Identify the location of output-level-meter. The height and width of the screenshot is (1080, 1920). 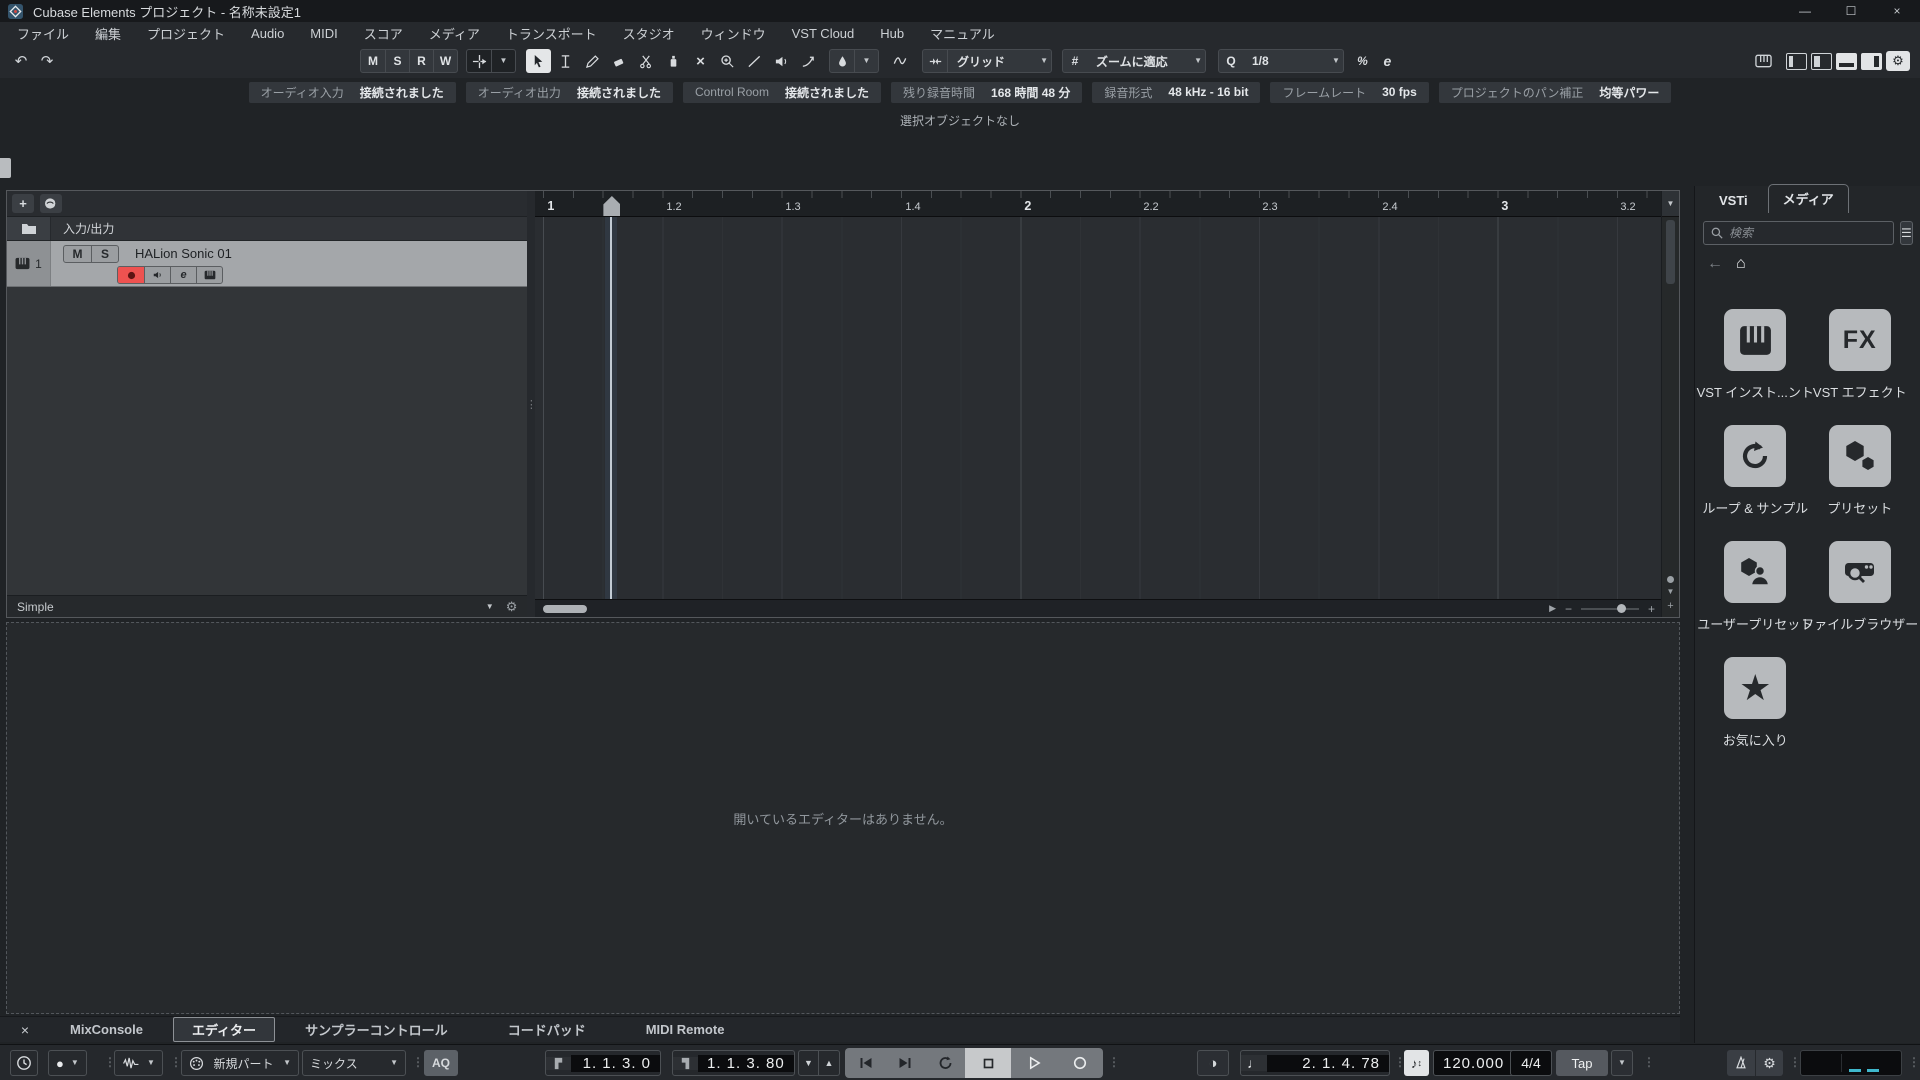
(1851, 1063).